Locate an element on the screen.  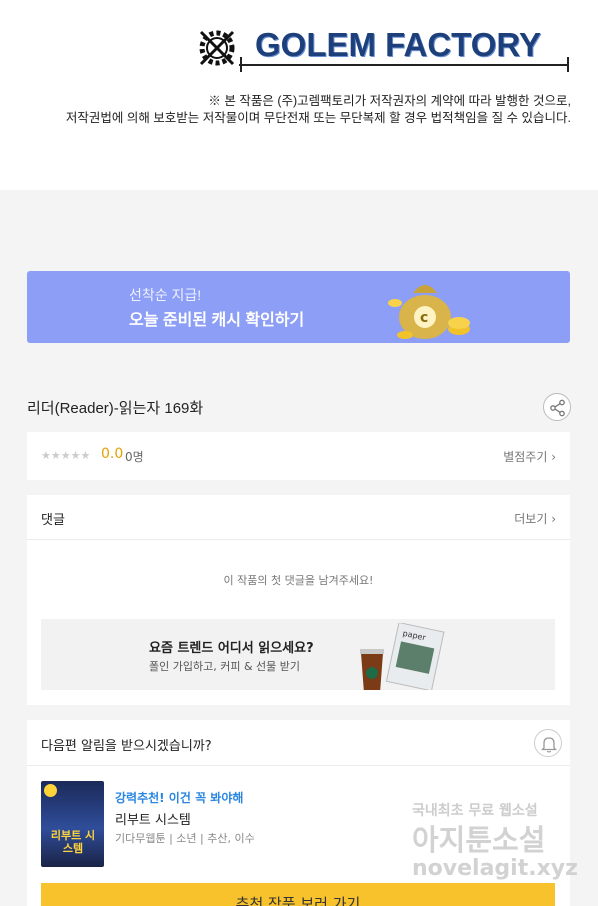
banner-subtitle: 선착순 지급! is located at coordinates (165, 295).